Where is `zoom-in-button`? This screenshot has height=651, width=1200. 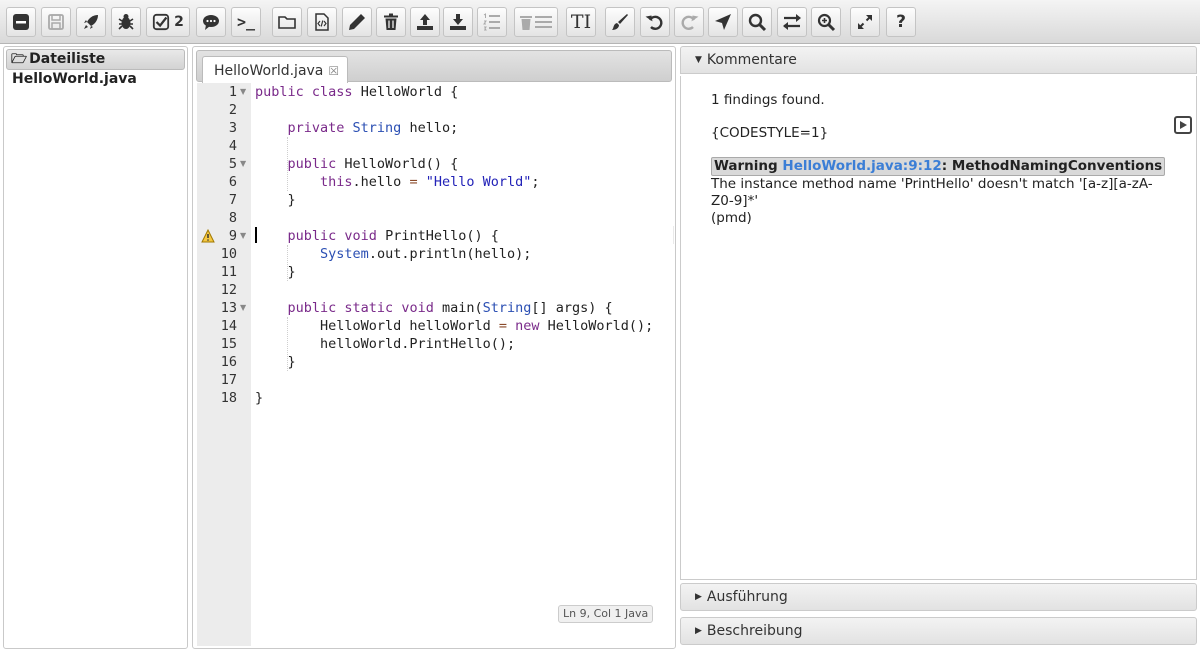 zoom-in-button is located at coordinates (826, 22).